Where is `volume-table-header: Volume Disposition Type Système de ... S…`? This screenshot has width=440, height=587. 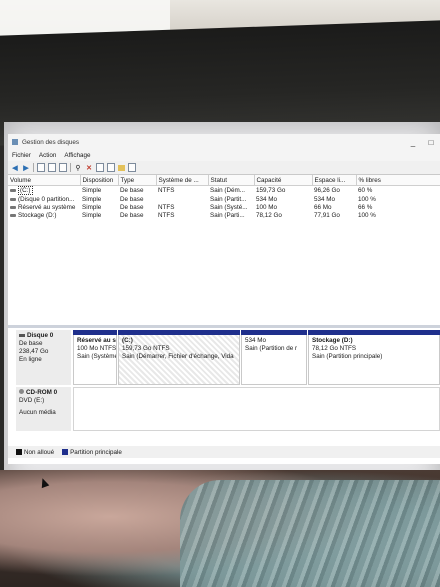
volume-table-header: Volume Disposition Type Système de ... S… is located at coordinates (224, 180).